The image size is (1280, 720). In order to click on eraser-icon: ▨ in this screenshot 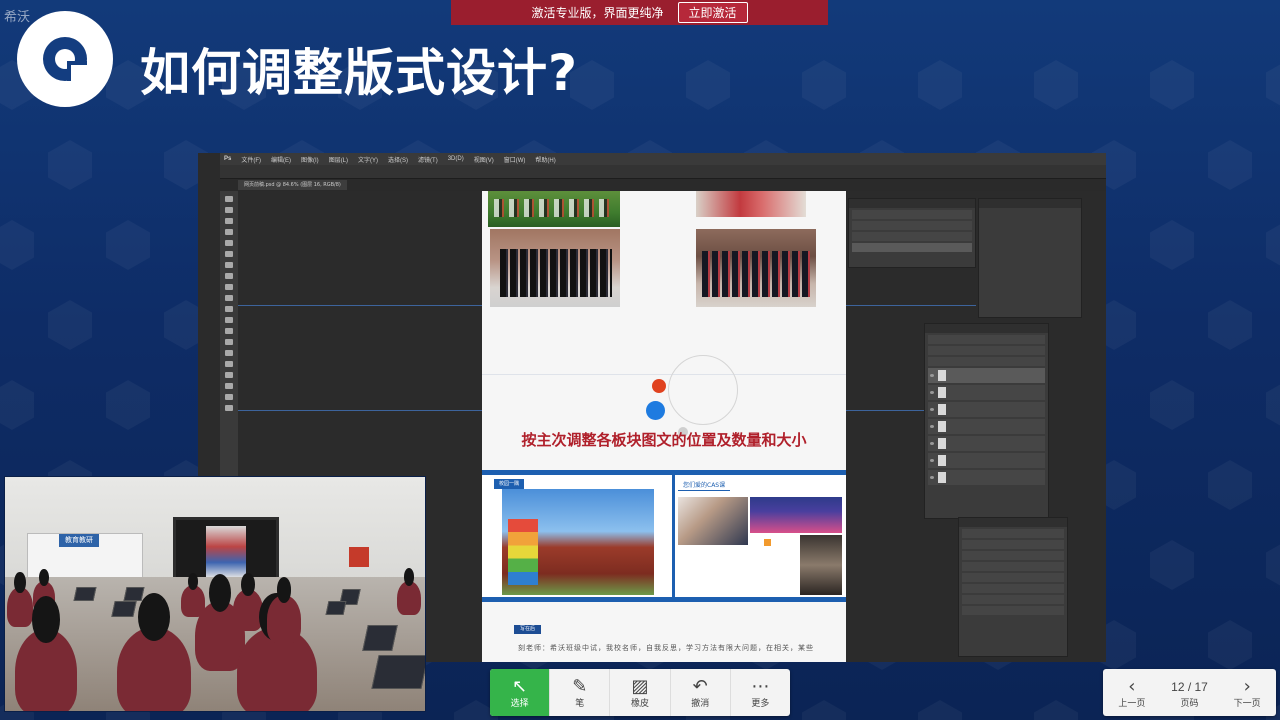, I will do `click(640, 686)`.